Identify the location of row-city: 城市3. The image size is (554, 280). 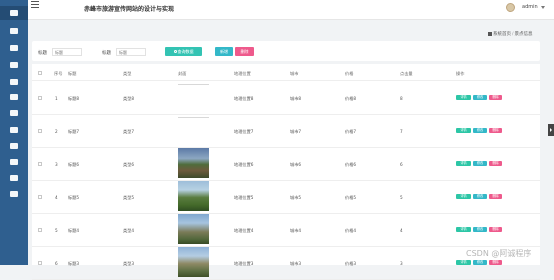
(296, 263).